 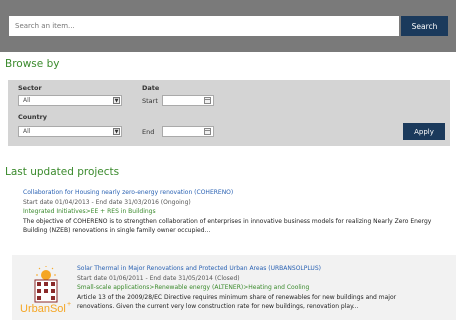 What do you see at coordinates (33, 117) in the screenshot?
I see `country-label: Country` at bounding box center [33, 117].